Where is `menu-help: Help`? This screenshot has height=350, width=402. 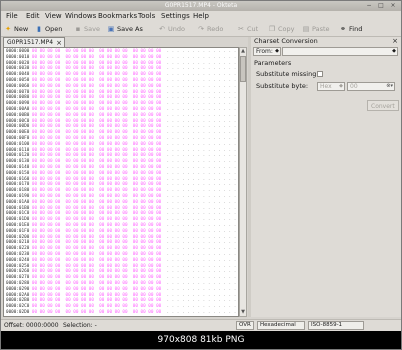
menu-help: Help is located at coordinates (201, 16).